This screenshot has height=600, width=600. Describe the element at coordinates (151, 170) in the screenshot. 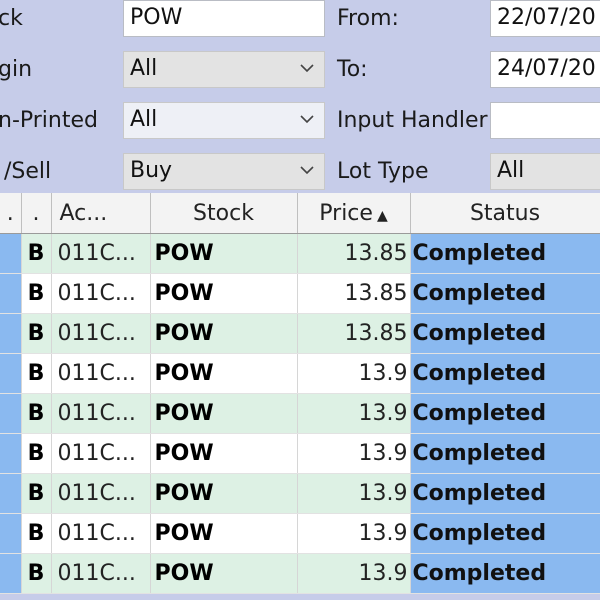

I see `buysell-value: Buy` at that location.